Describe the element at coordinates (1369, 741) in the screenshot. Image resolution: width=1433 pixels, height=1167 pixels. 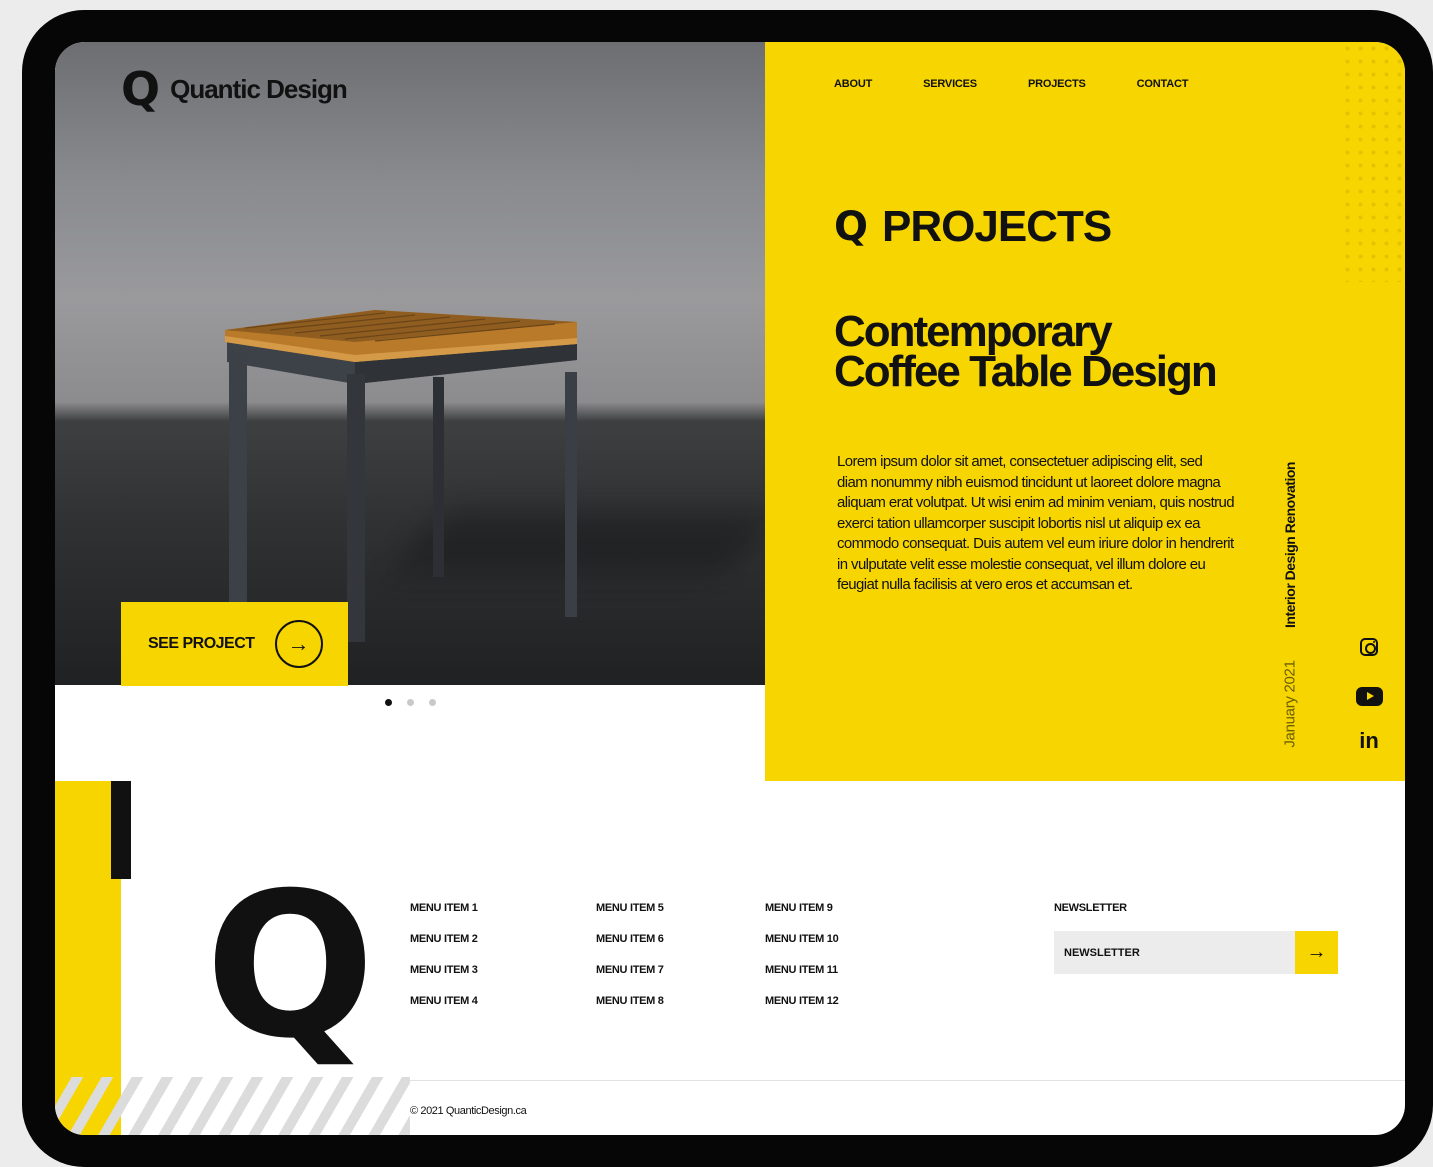
I see `linkedin-icon: in` at that location.